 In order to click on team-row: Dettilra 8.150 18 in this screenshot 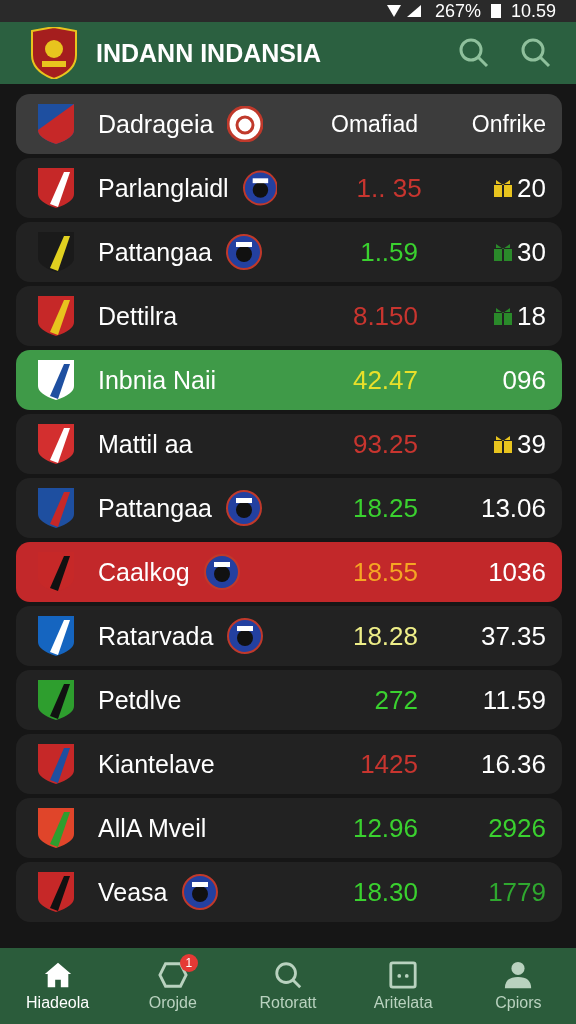, I will do `click(289, 316)`.